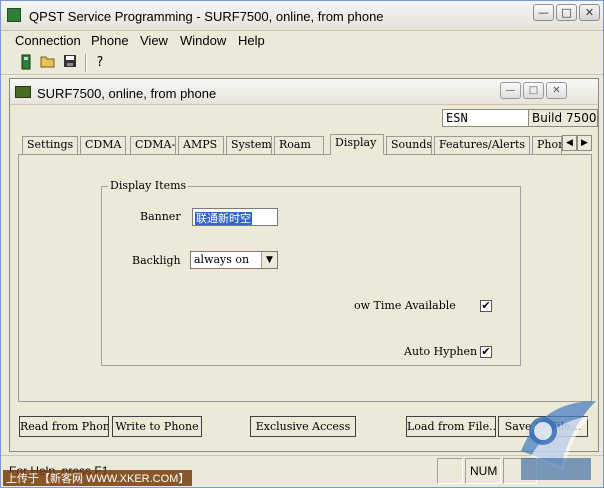 Image resolution: width=604 pixels, height=488 pixels. What do you see at coordinates (222, 259) in the screenshot?
I see `backlight-value: always on` at bounding box center [222, 259].